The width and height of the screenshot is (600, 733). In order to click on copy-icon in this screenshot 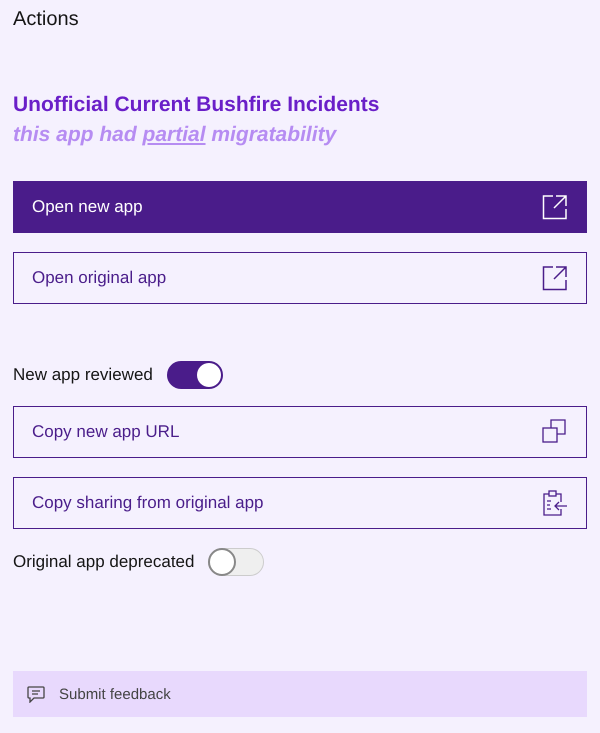, I will do `click(555, 432)`.